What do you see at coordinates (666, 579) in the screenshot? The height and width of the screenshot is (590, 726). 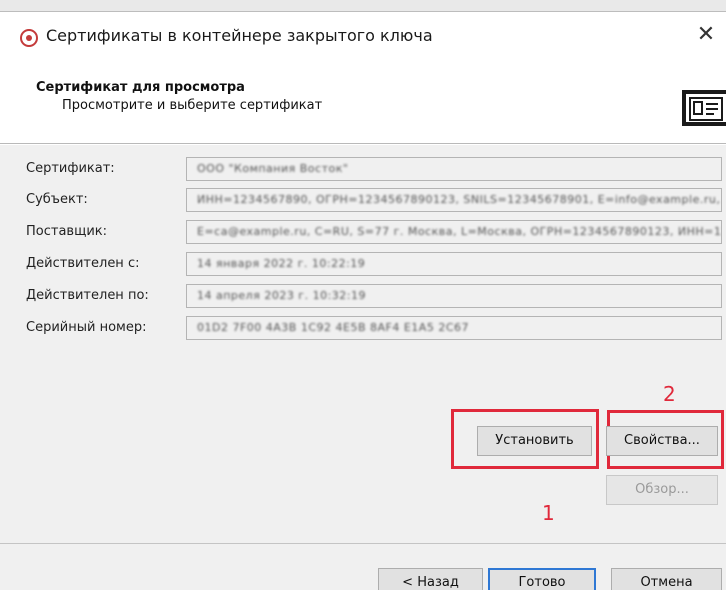 I see `cancel-button: Отмена` at bounding box center [666, 579].